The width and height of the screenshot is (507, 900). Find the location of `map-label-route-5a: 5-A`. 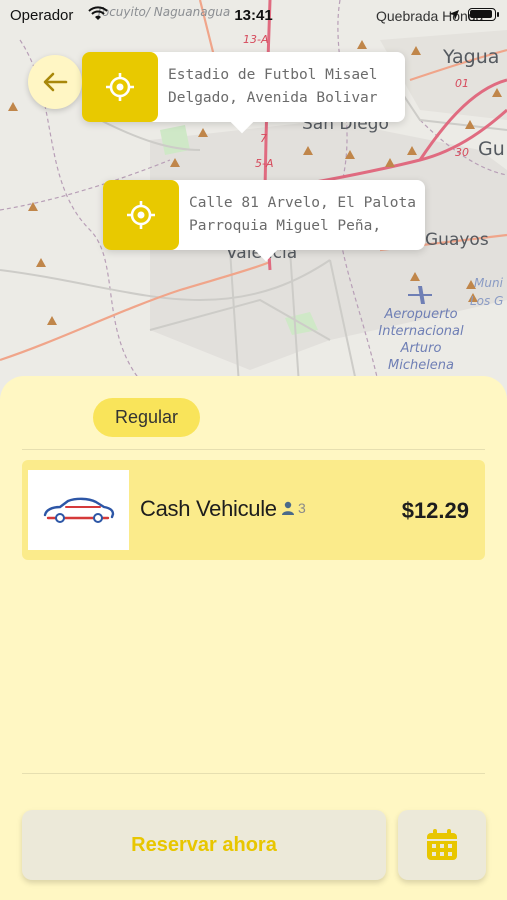

map-label-route-5a: 5-A is located at coordinates (264, 163).